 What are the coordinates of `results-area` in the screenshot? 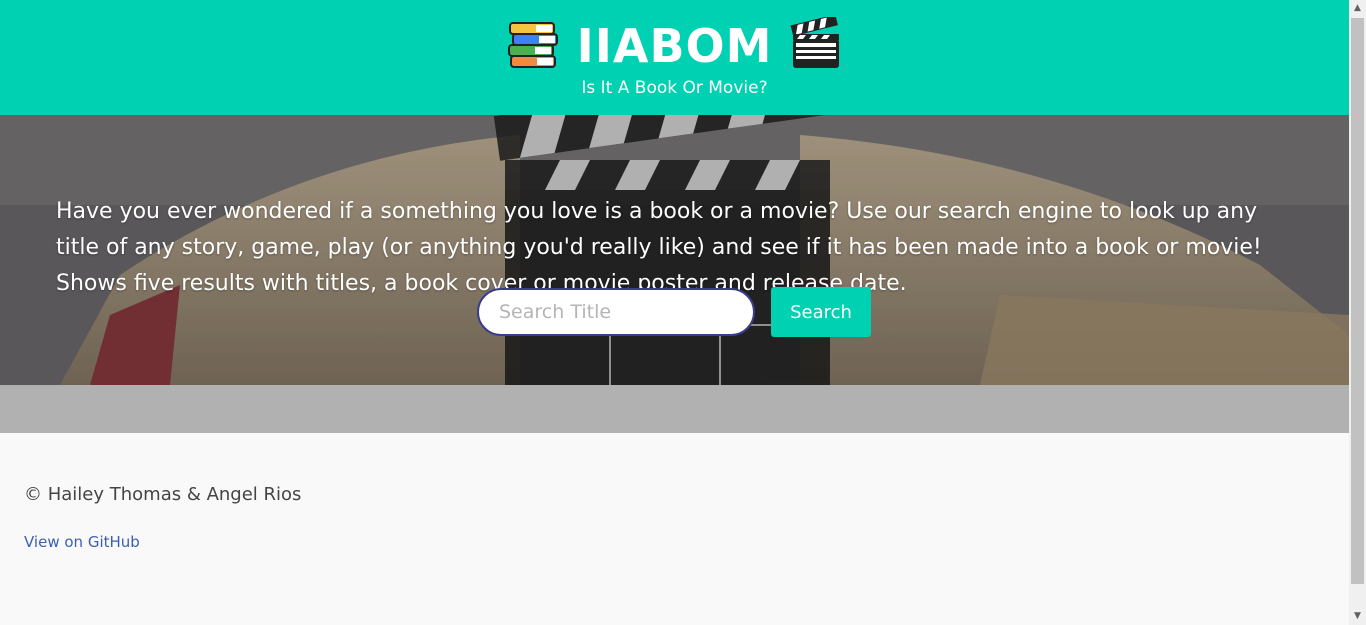 It's located at (674, 409).